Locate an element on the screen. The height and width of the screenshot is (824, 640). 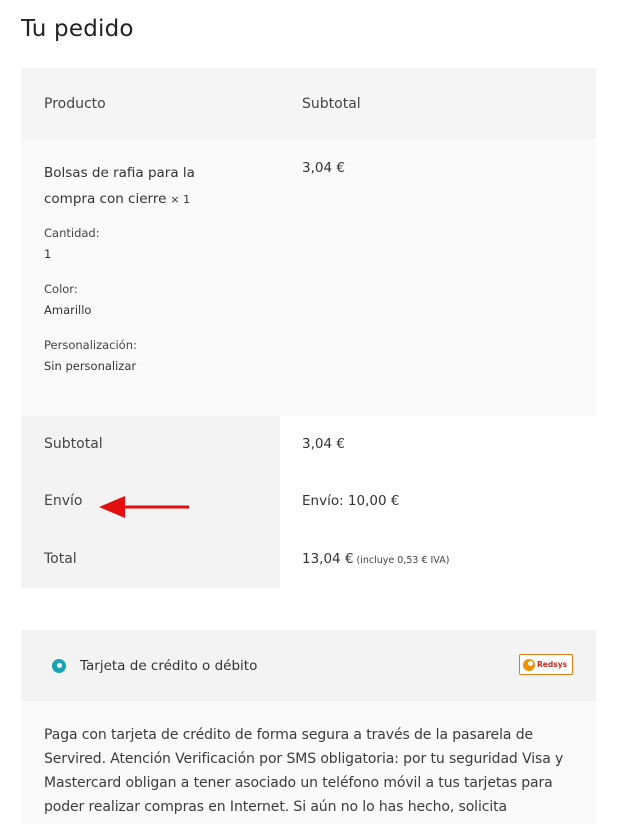
radio-button-selected is located at coordinates (59, 665).